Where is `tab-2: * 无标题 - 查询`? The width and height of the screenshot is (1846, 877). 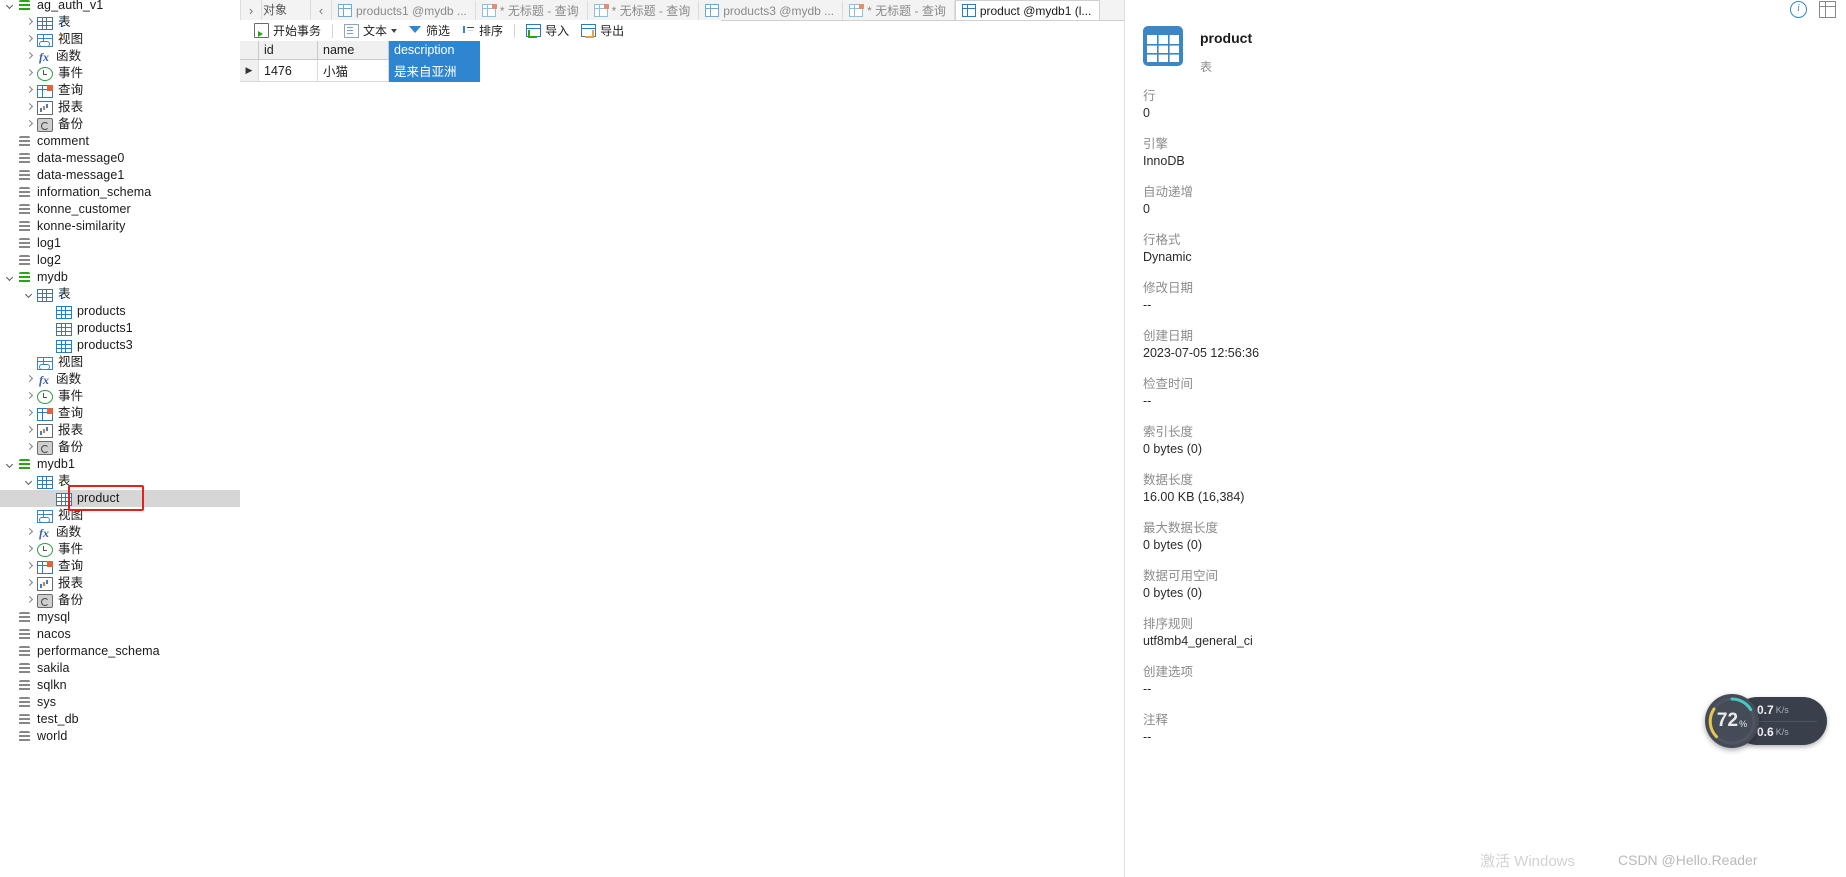 tab-2: * 无标题 - 查询 is located at coordinates (643, 10).